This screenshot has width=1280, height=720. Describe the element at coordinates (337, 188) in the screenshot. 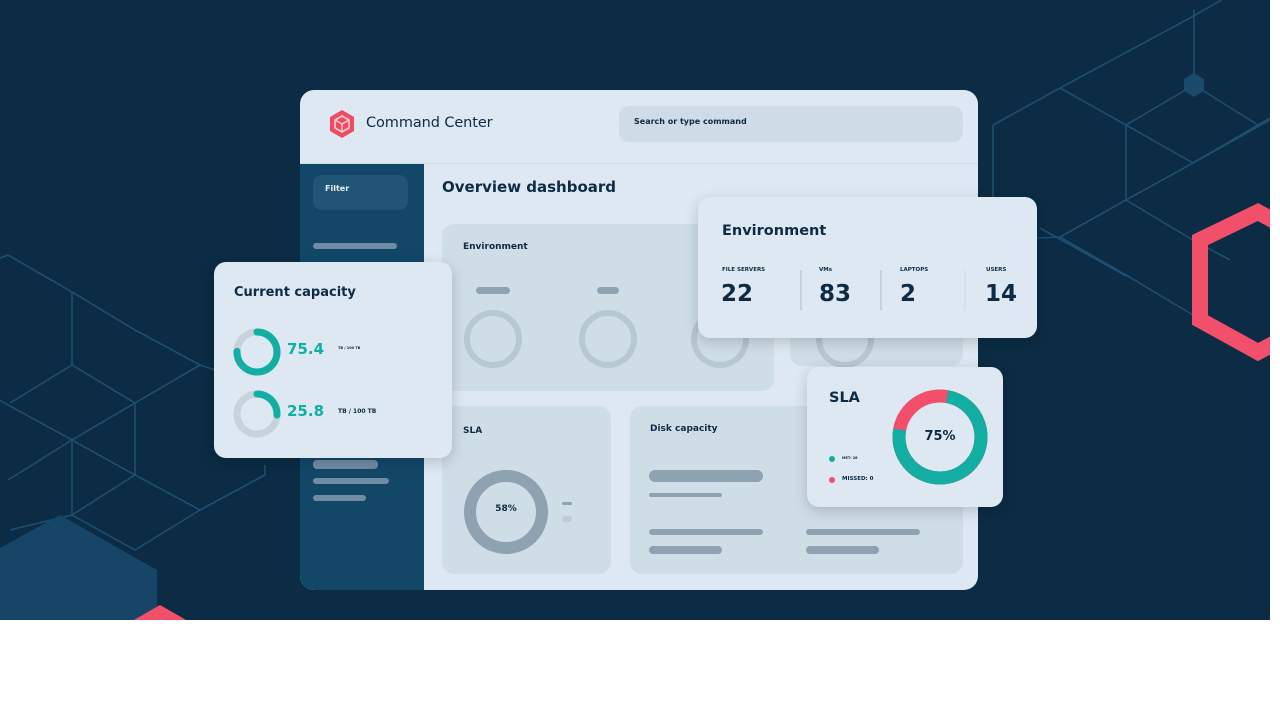

I see `filter-label: Filter` at that location.